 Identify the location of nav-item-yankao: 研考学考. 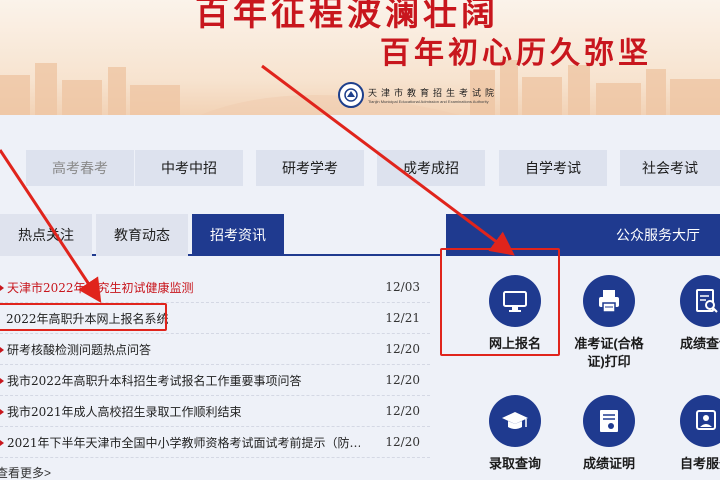
(310, 168).